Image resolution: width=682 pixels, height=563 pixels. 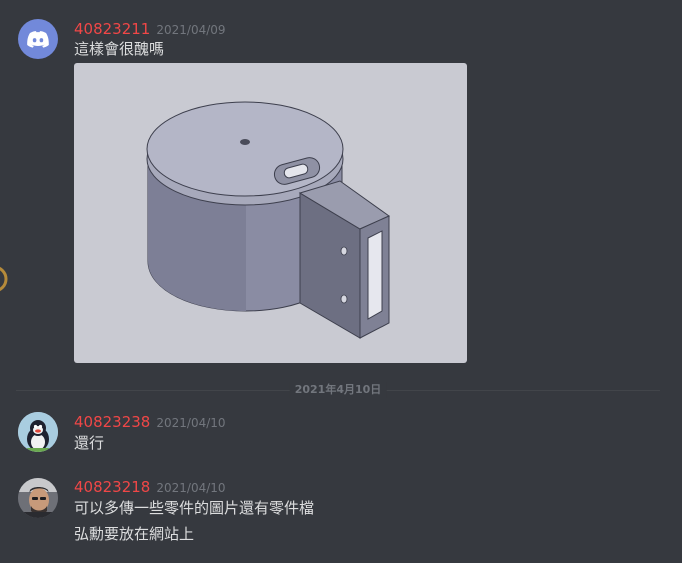 I want to click on message-timestamp: 2021/04/09, so click(x=191, y=30).